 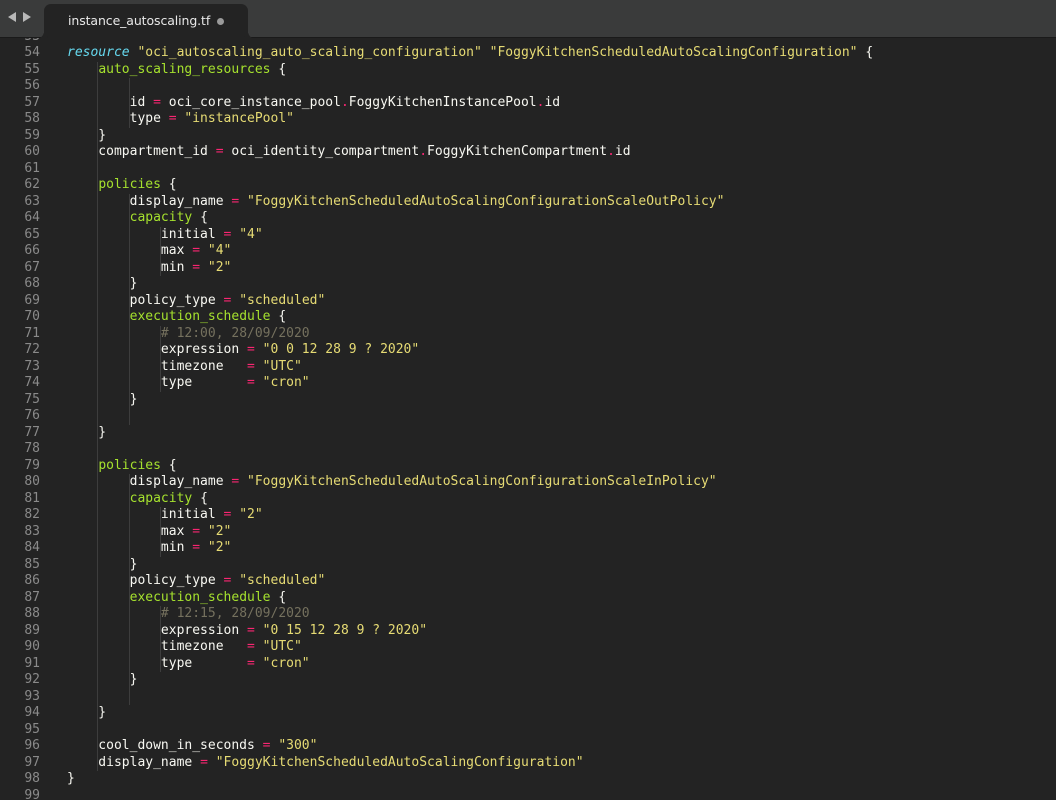 What do you see at coordinates (32, 284) in the screenshot?
I see `line-number: 68` at bounding box center [32, 284].